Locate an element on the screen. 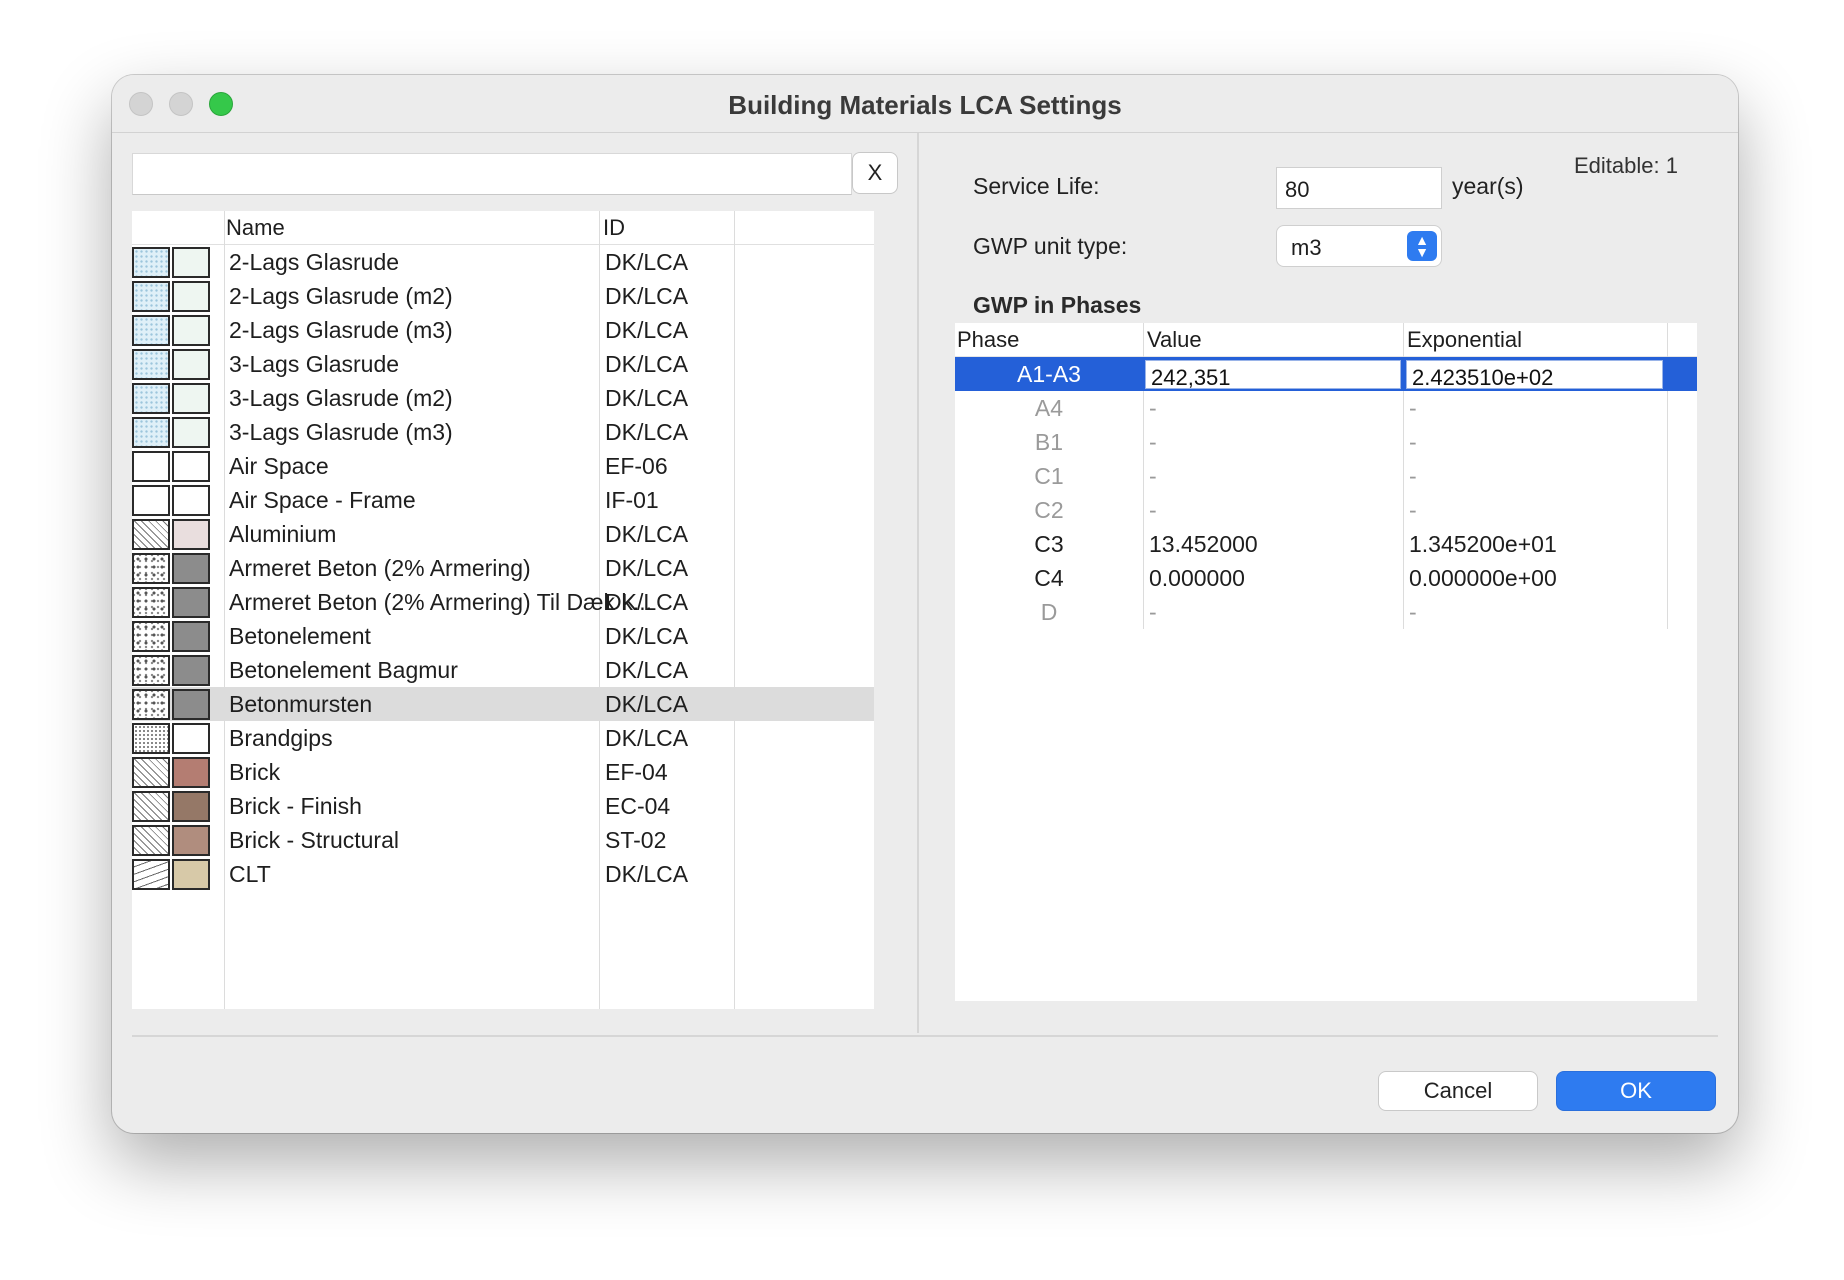 This screenshot has height=1280, width=1844. column-header-id: ID is located at coordinates (614, 228).